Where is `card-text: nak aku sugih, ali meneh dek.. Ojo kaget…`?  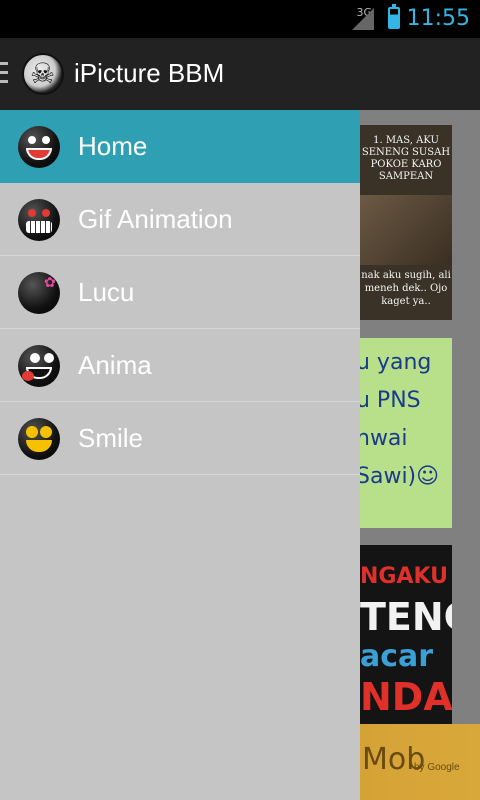 card-text: nak aku sugih, ali meneh dek.. Ojo kaget… is located at coordinates (406, 288).